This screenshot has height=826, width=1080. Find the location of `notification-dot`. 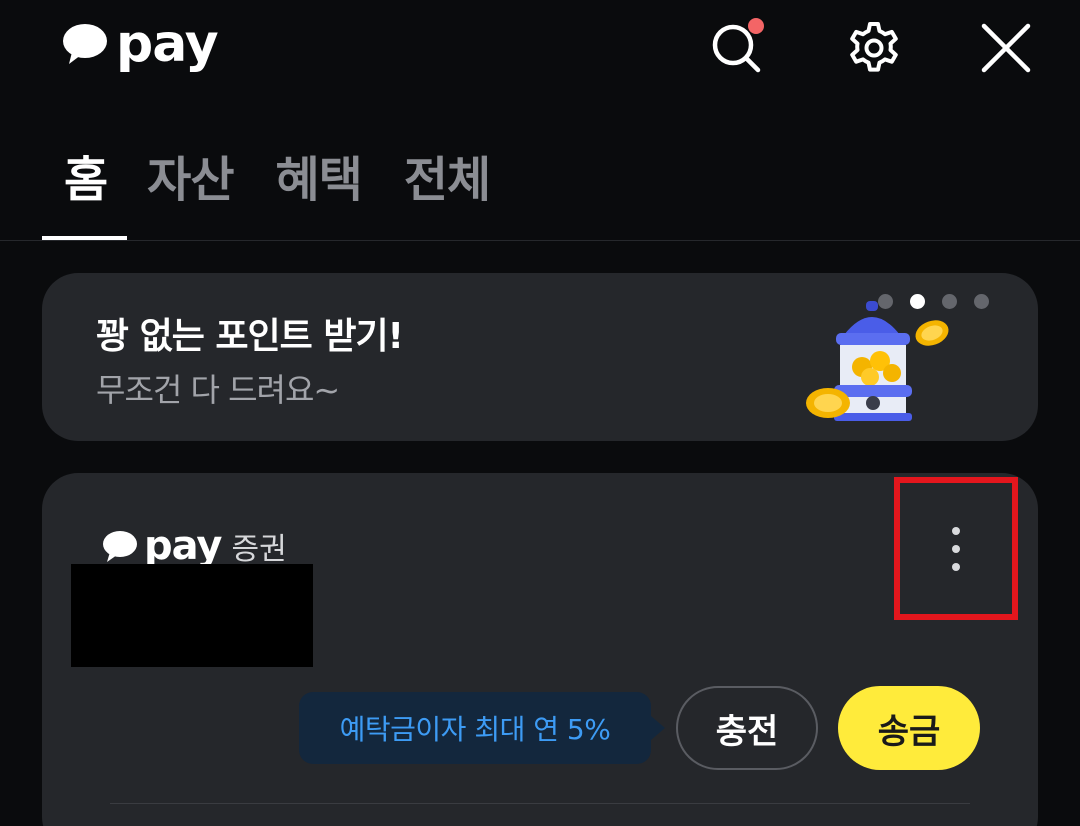

notification-dot is located at coordinates (756, 26).